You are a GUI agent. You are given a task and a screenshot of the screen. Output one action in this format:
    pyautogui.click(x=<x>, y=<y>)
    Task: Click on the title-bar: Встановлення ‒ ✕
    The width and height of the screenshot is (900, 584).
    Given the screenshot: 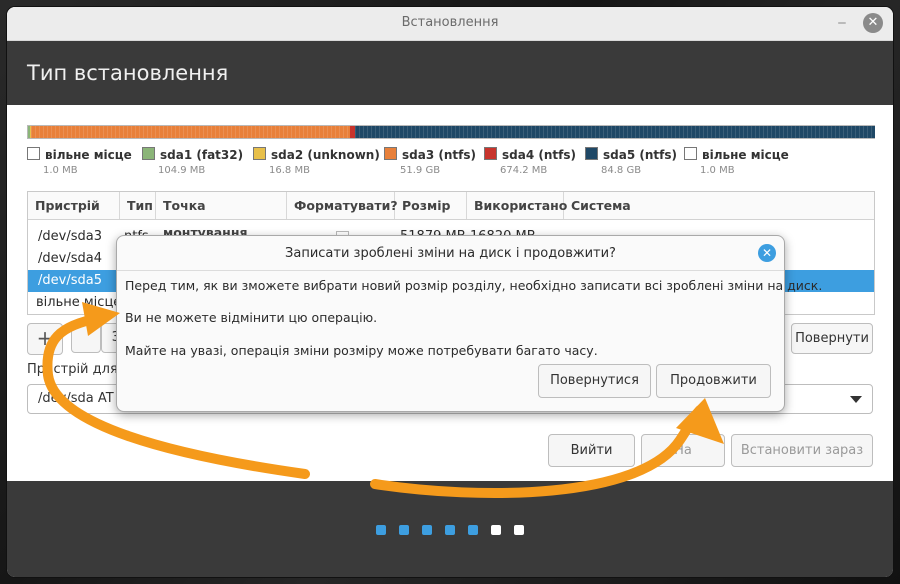 What is the action you would take?
    pyautogui.click(x=450, y=24)
    